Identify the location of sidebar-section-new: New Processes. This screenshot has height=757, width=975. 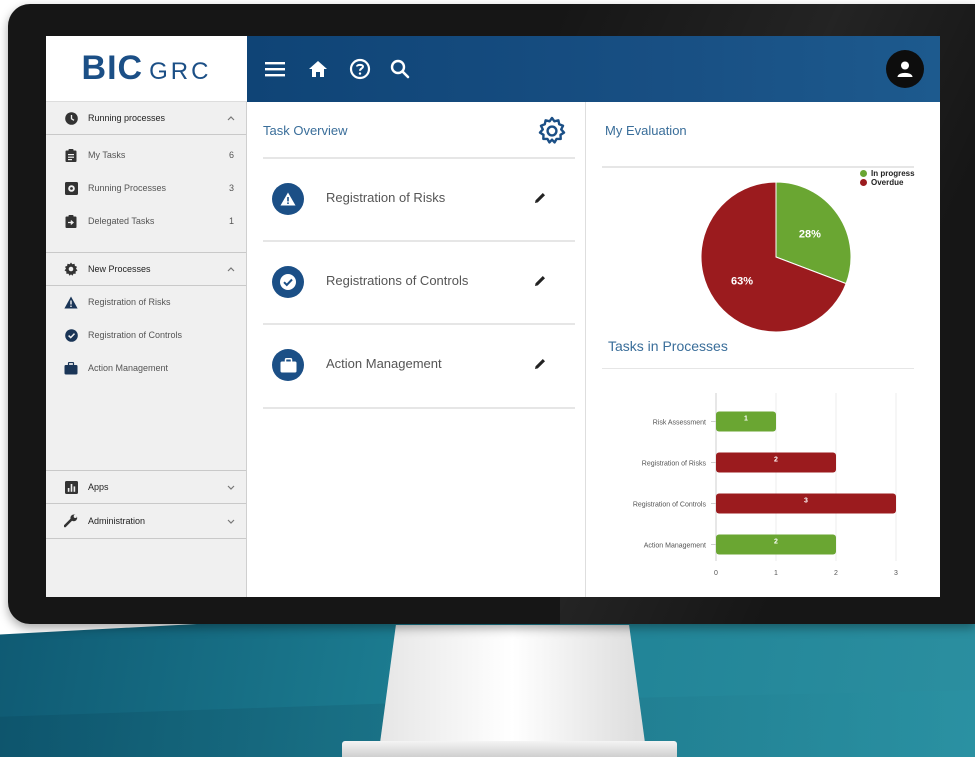
(146, 269).